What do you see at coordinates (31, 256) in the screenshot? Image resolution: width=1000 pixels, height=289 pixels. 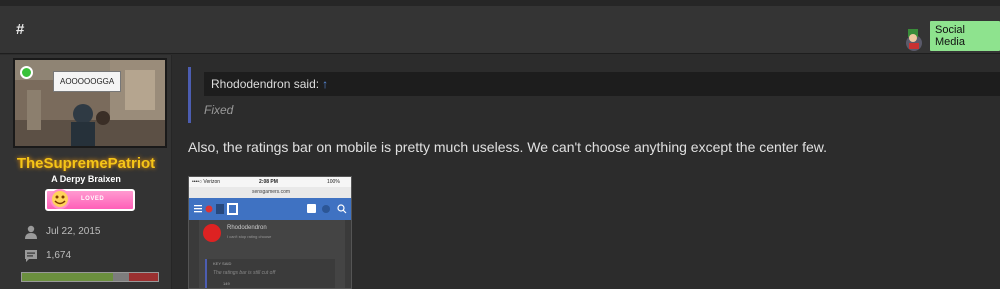 I see `chat-icon` at bounding box center [31, 256].